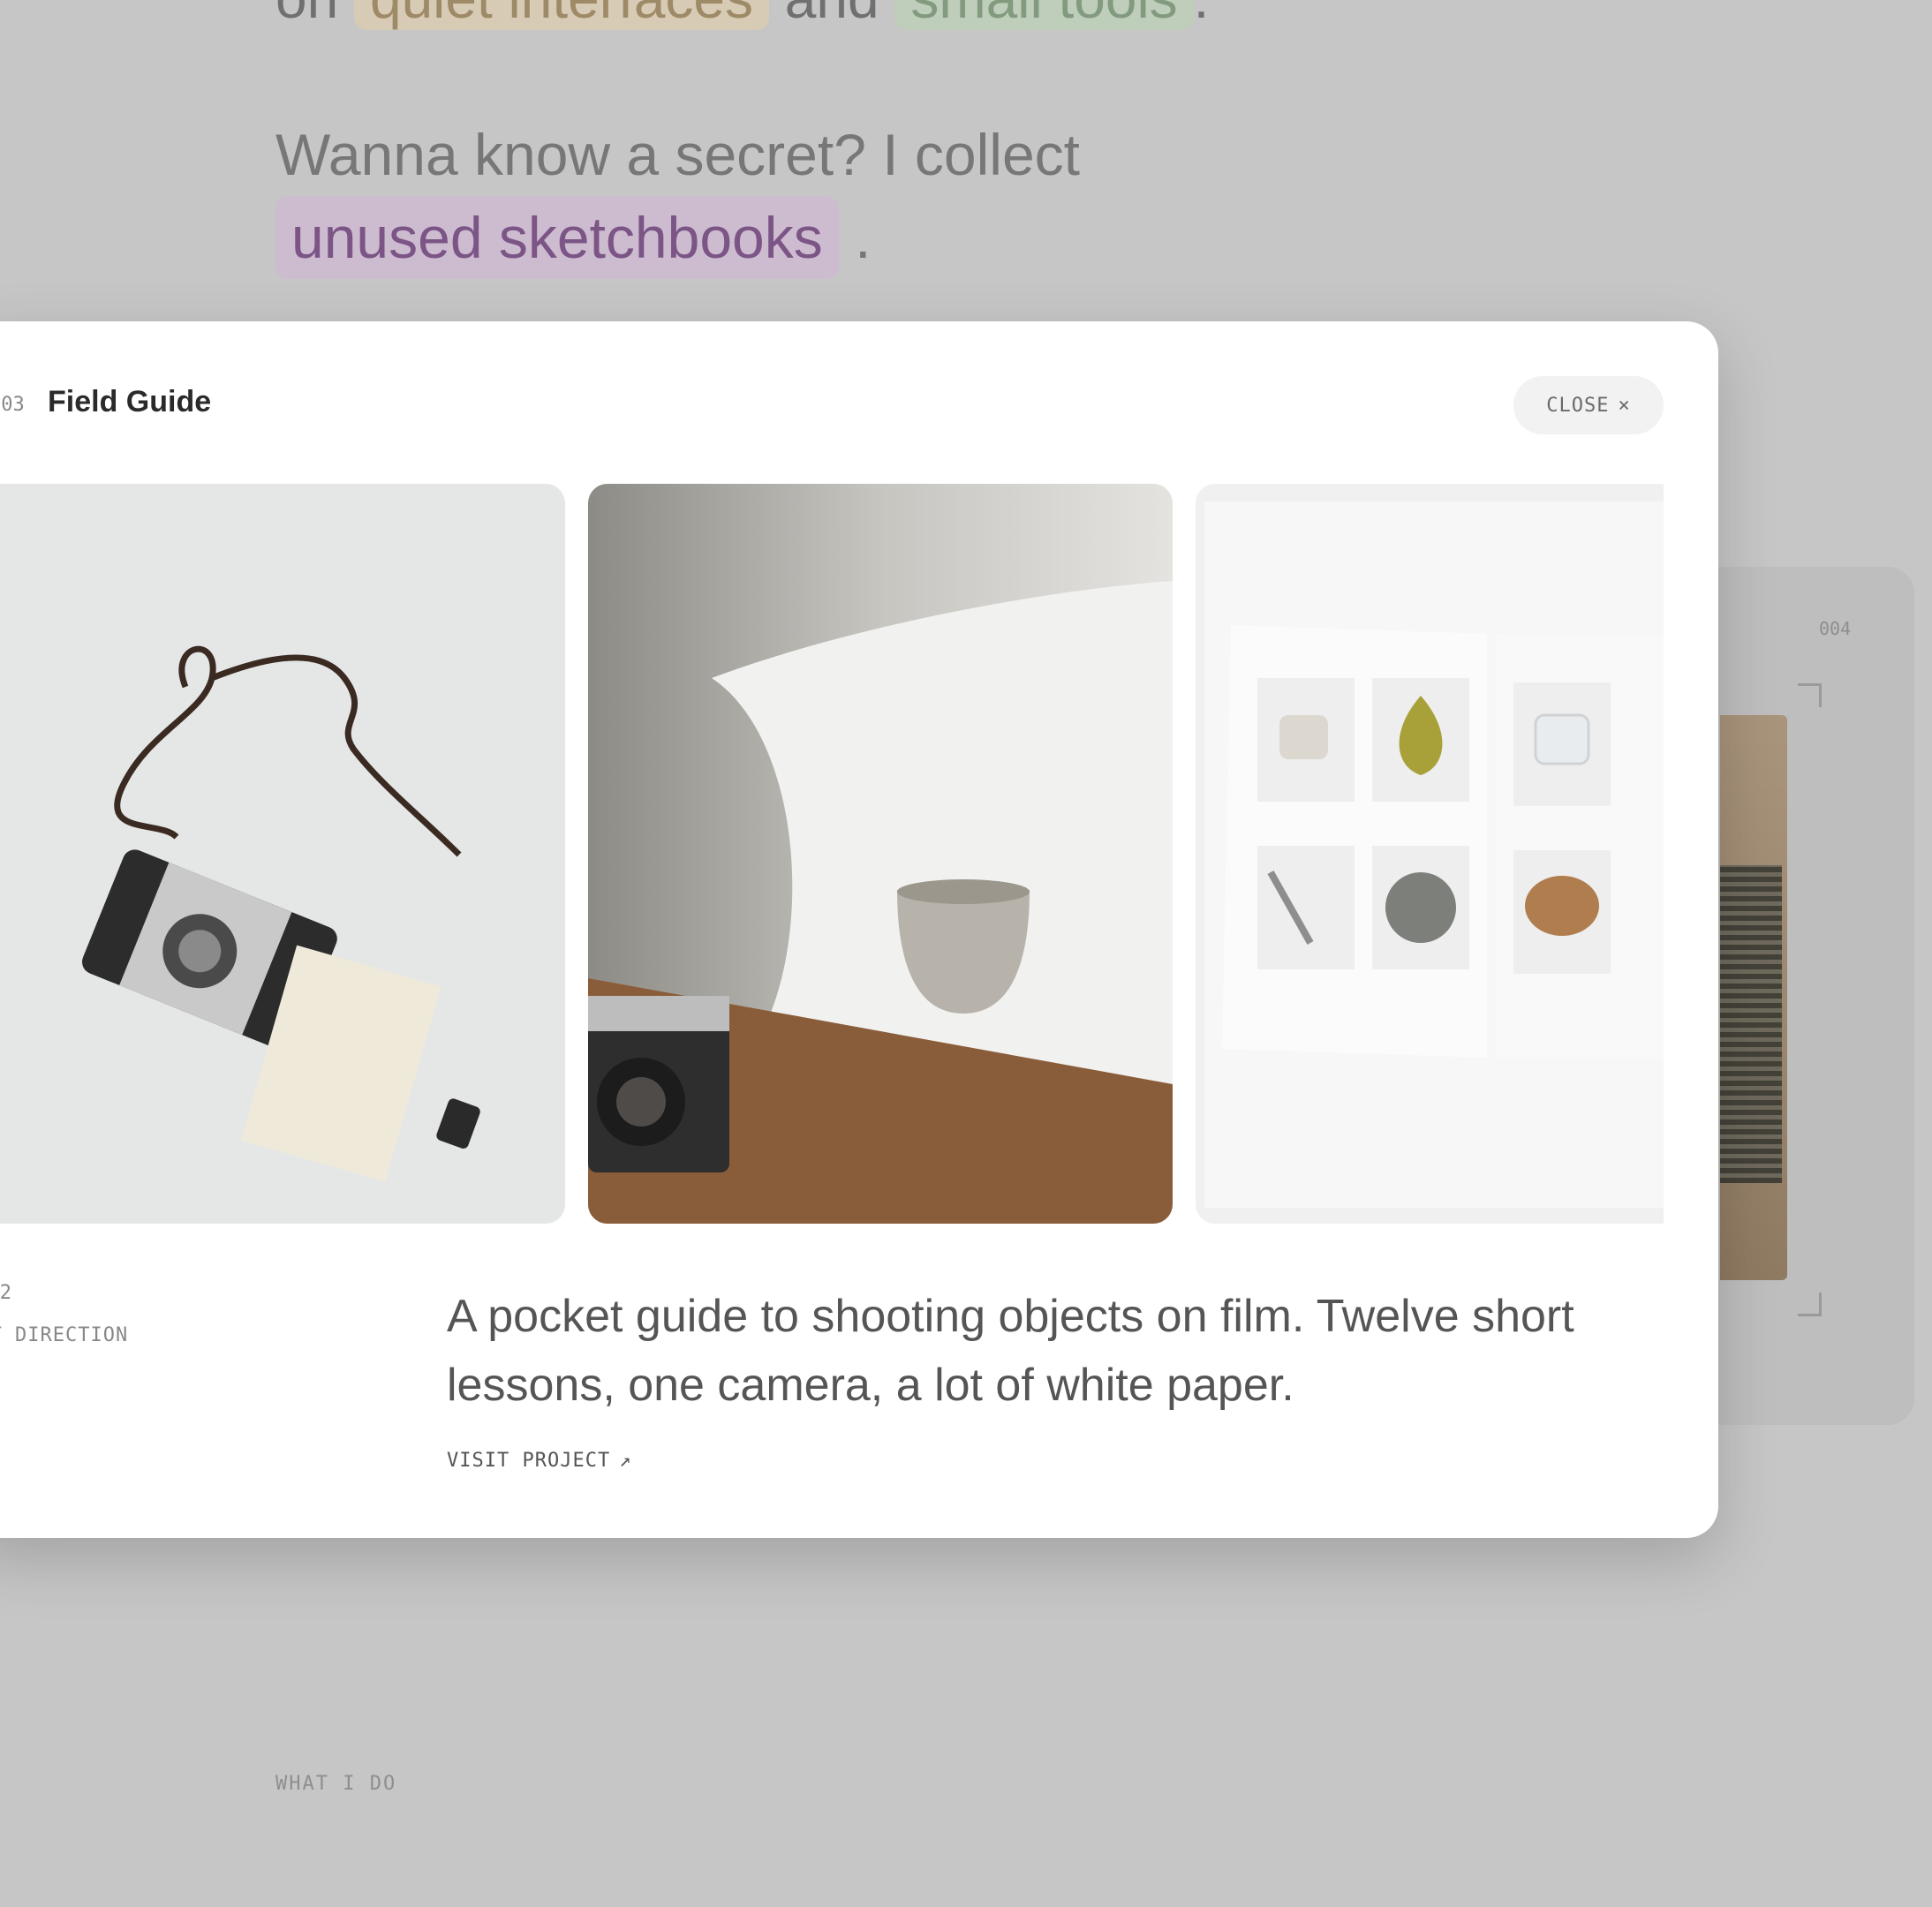  I want to click on corner-bracket-top, so click(1810, 695).